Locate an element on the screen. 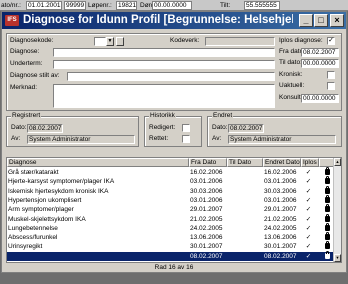  endret-av-field: System Administrator is located at coordinates (282, 139).